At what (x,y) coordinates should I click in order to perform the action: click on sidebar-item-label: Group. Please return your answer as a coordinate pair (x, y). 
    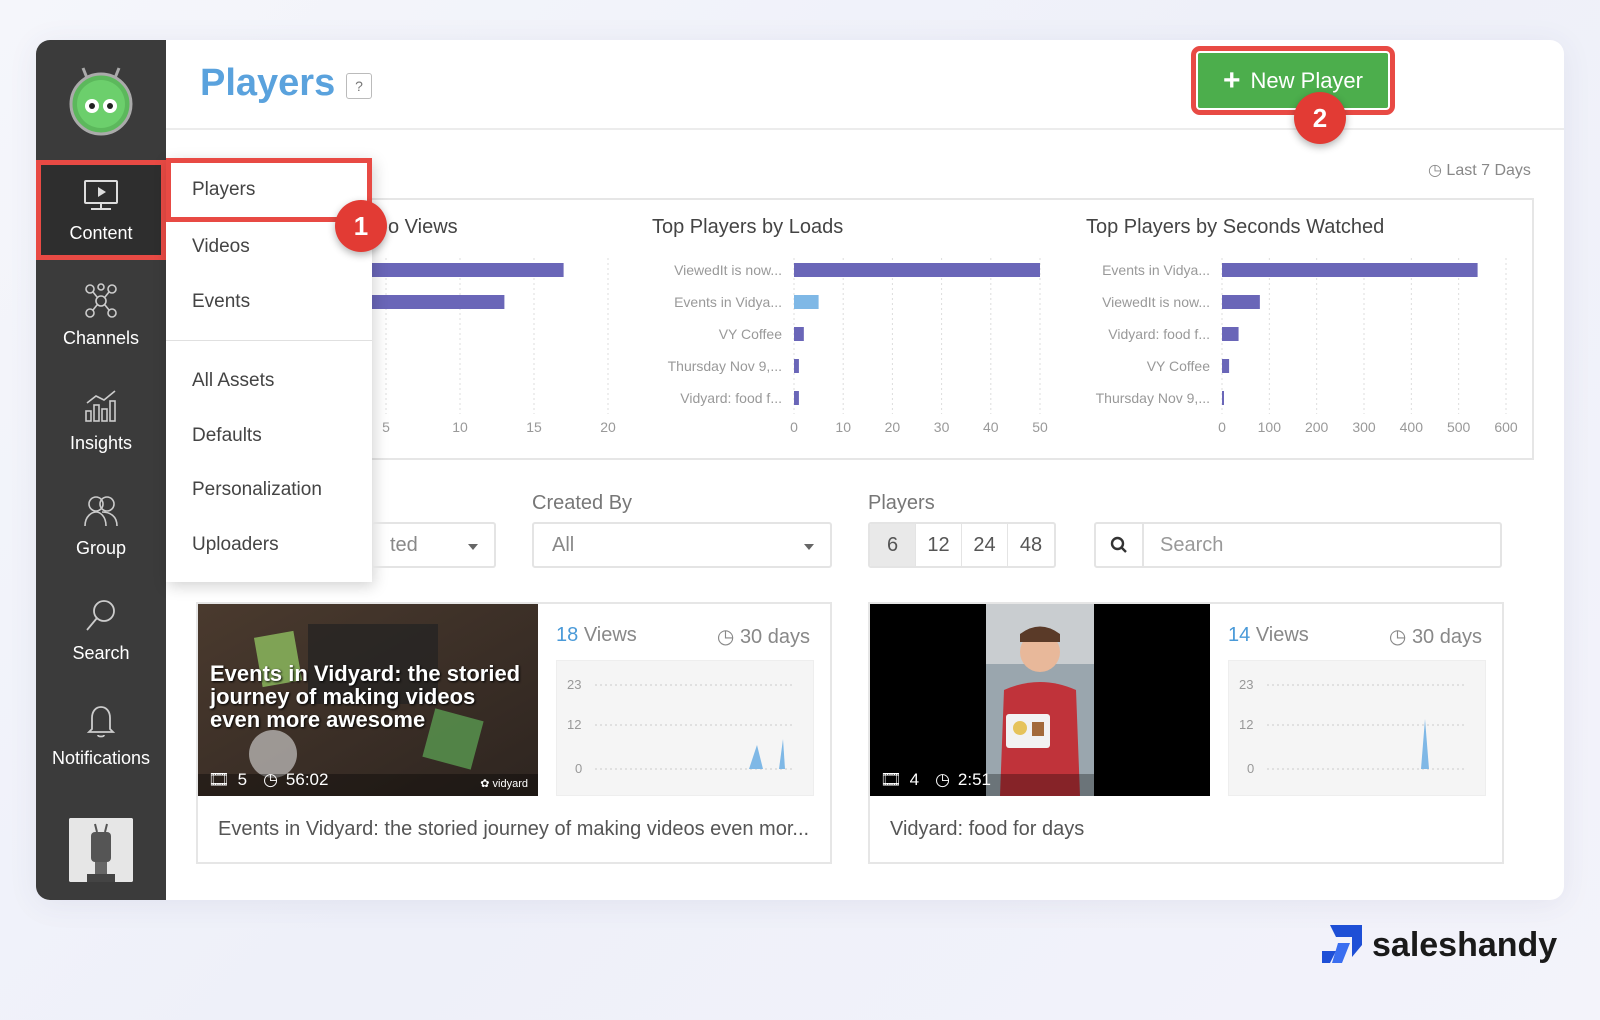
    Looking at the image, I should click on (101, 547).